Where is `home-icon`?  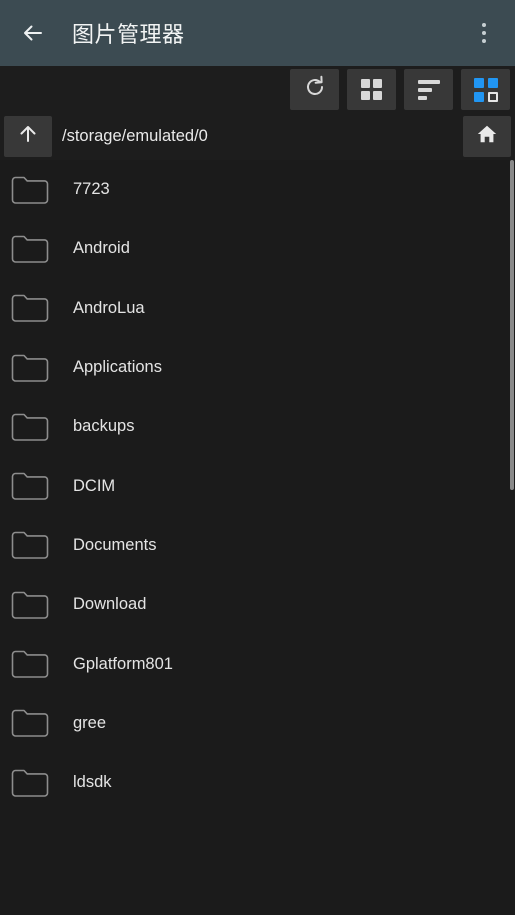
home-icon is located at coordinates (487, 136).